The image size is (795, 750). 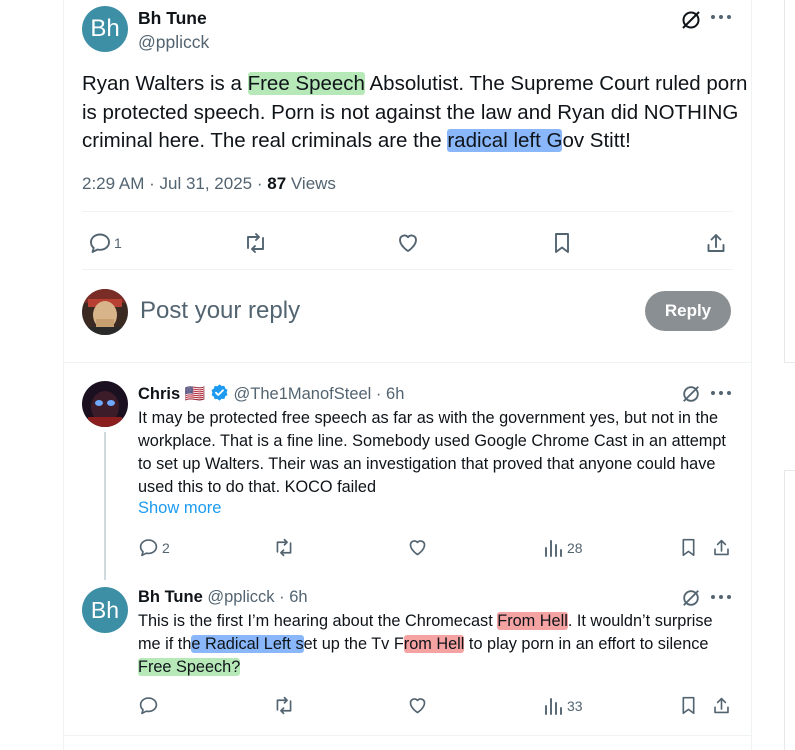 What do you see at coordinates (159, 394) in the screenshot?
I see `author-name: Chris` at bounding box center [159, 394].